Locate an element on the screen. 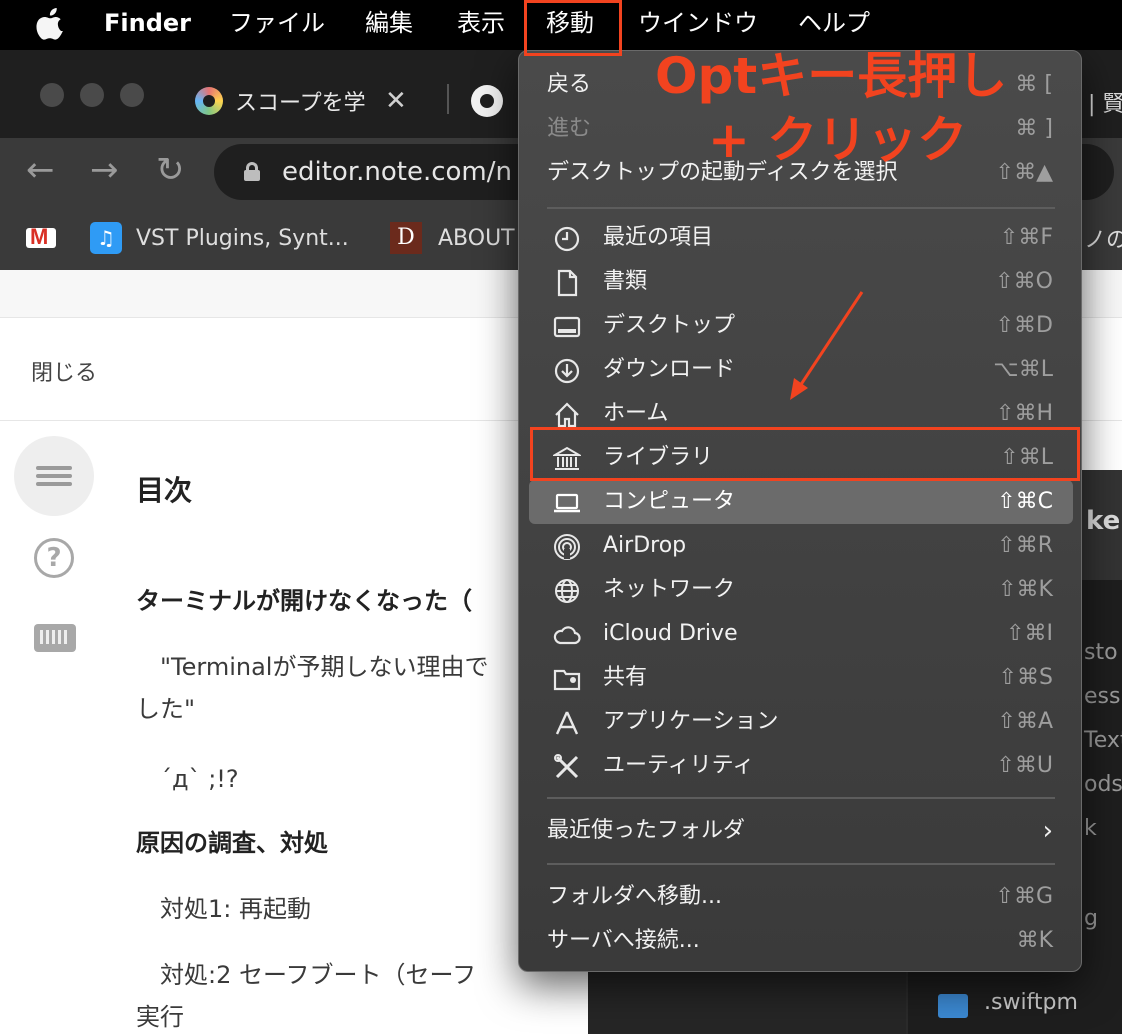 Image resolution: width=1122 pixels, height=1034 pixels. article-para-1a: "Terminalが予期しない理由で is located at coordinates (312, 667).